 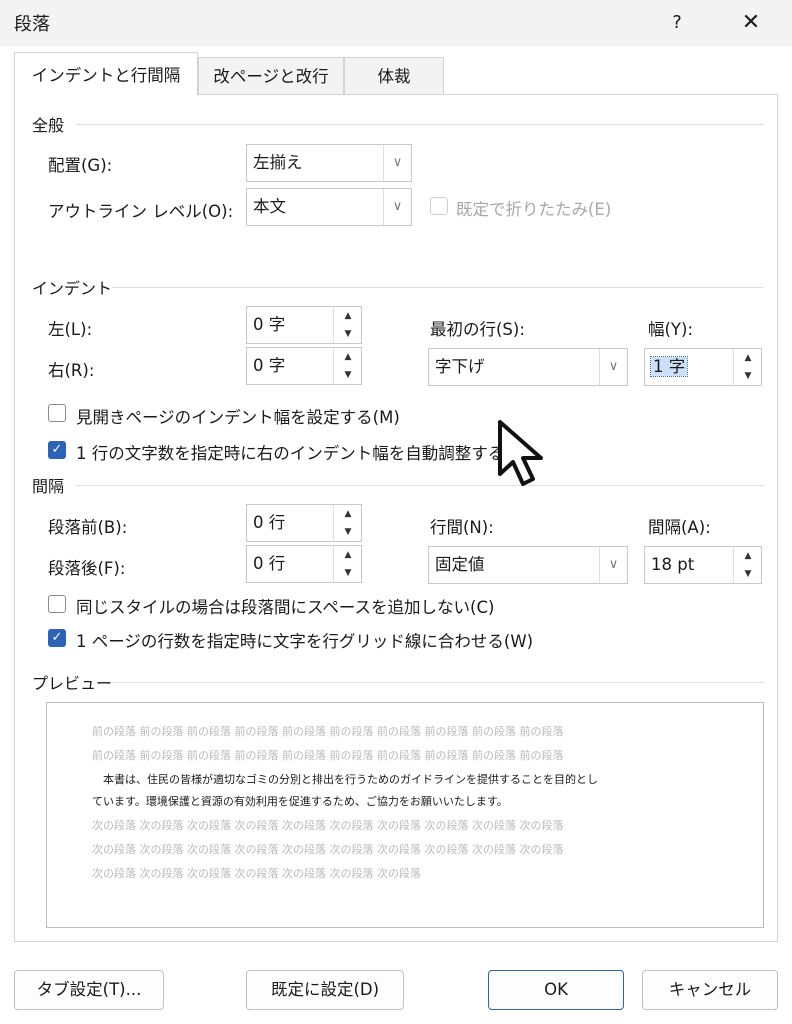 What do you see at coordinates (80, 165) in the screenshot?
I see `alignment-label: 配置(G):` at bounding box center [80, 165].